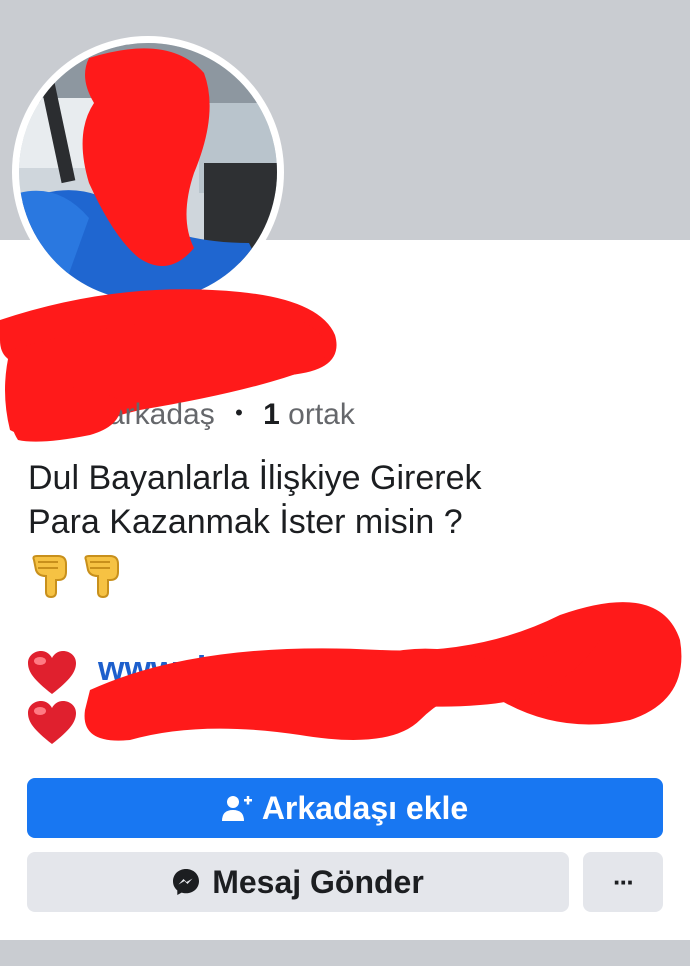 The image size is (690, 966). What do you see at coordinates (77, 575) in the screenshot?
I see `bio-emoji-row` at bounding box center [77, 575].